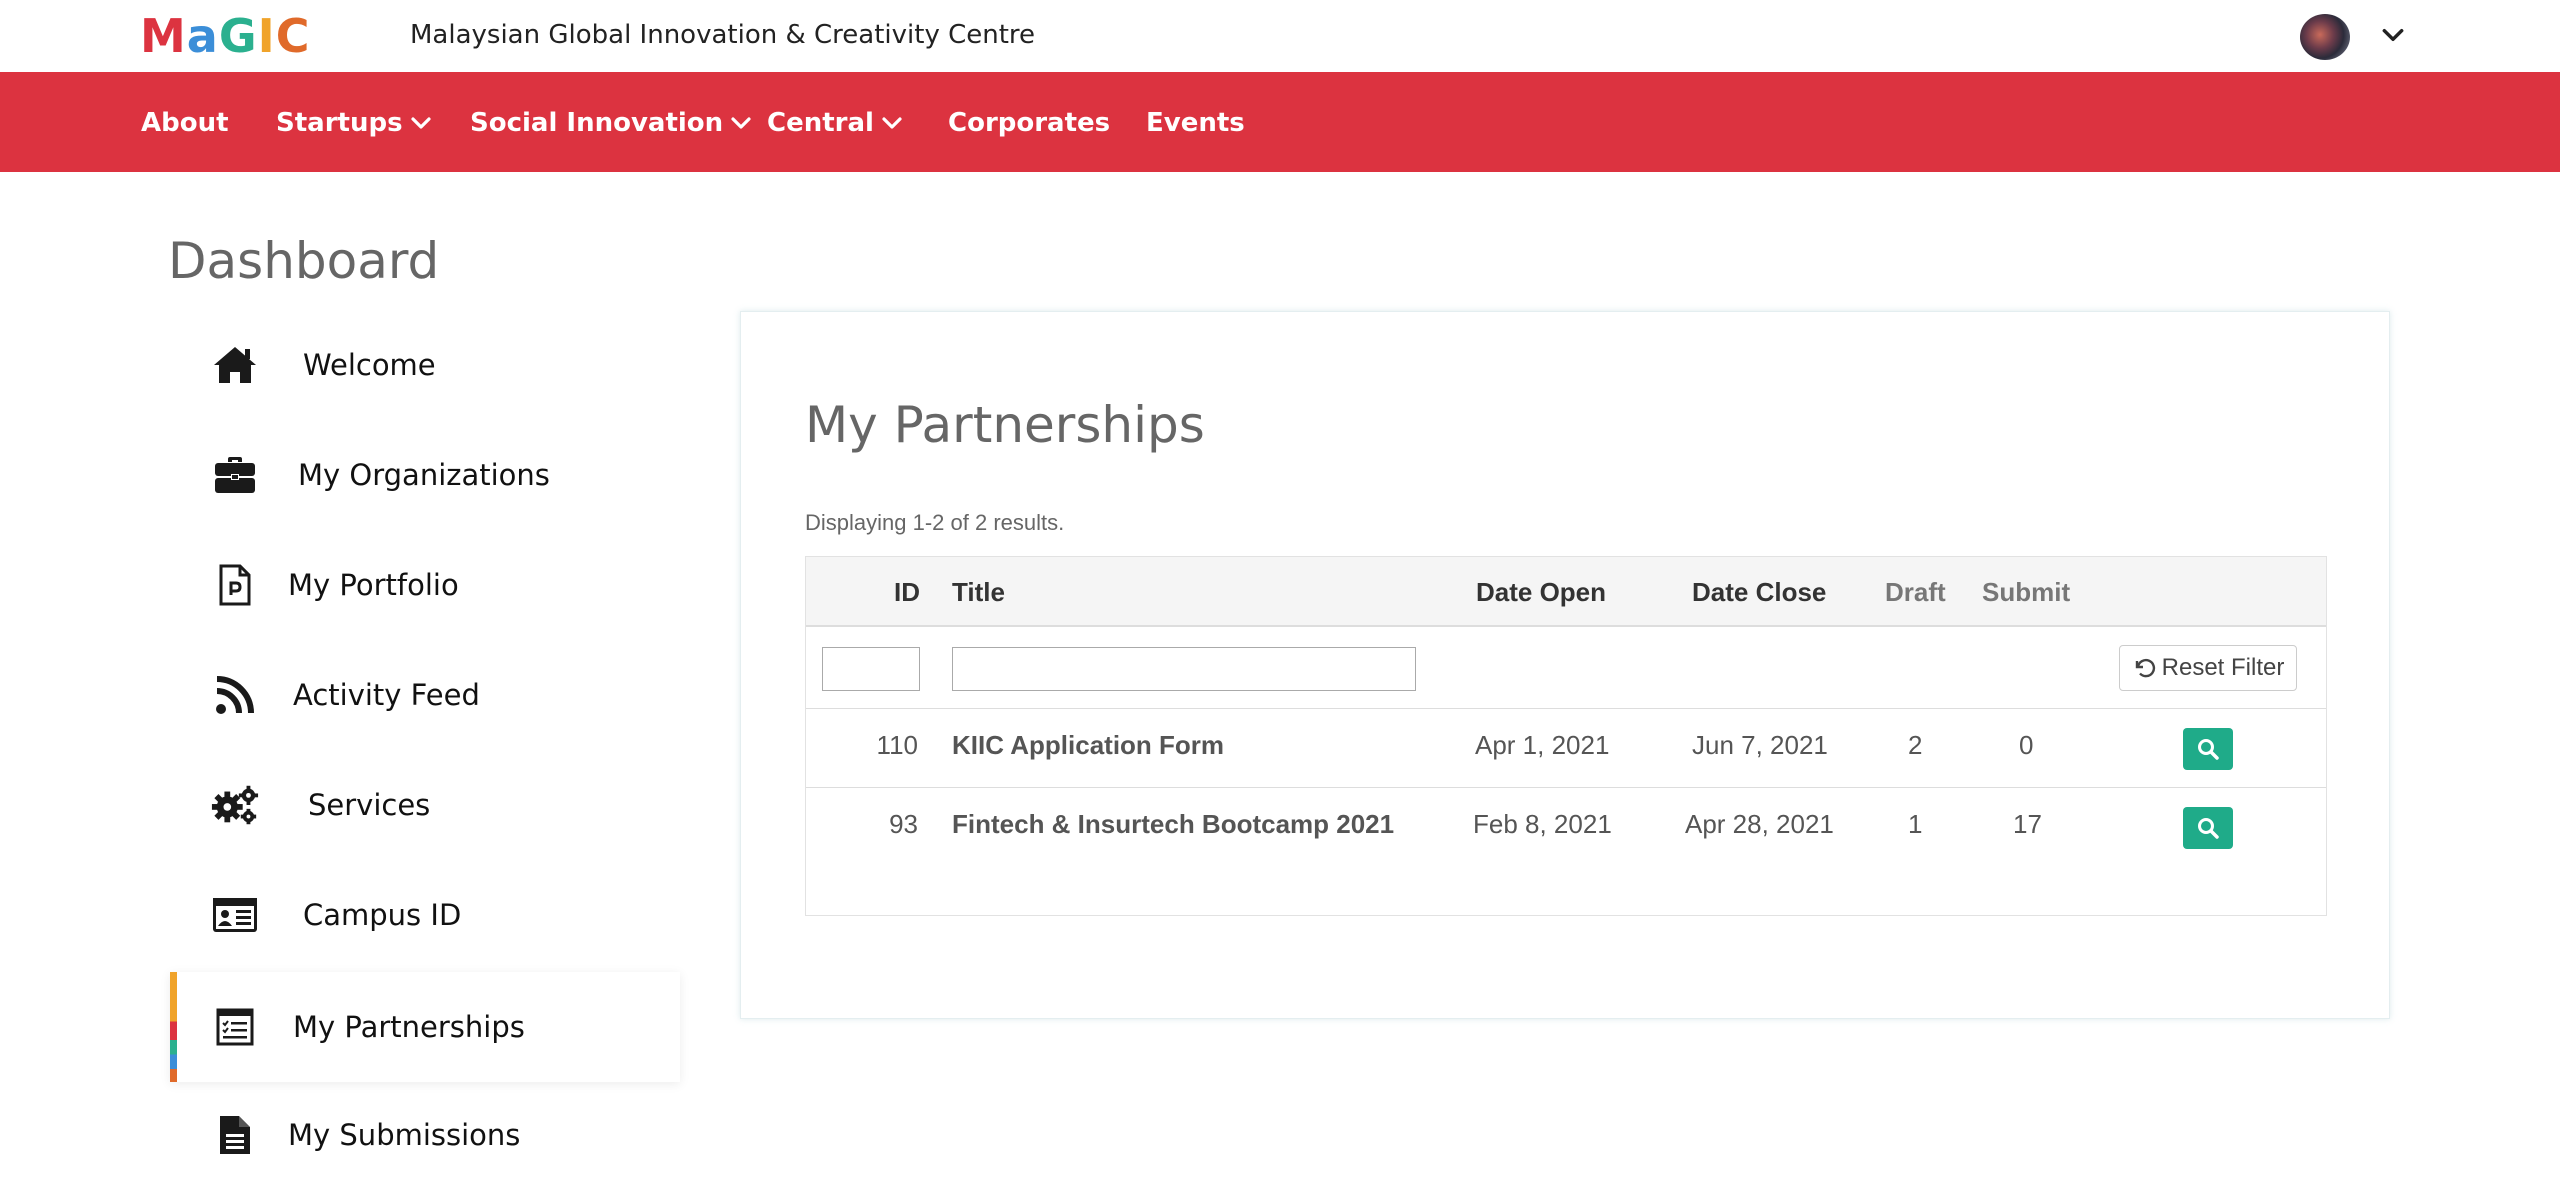  I want to click on nav-central: Central, so click(834, 123).